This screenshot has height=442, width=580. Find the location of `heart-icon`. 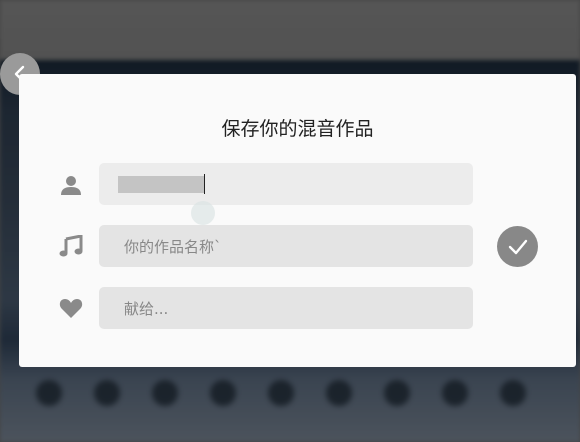

heart-icon is located at coordinates (71, 308).